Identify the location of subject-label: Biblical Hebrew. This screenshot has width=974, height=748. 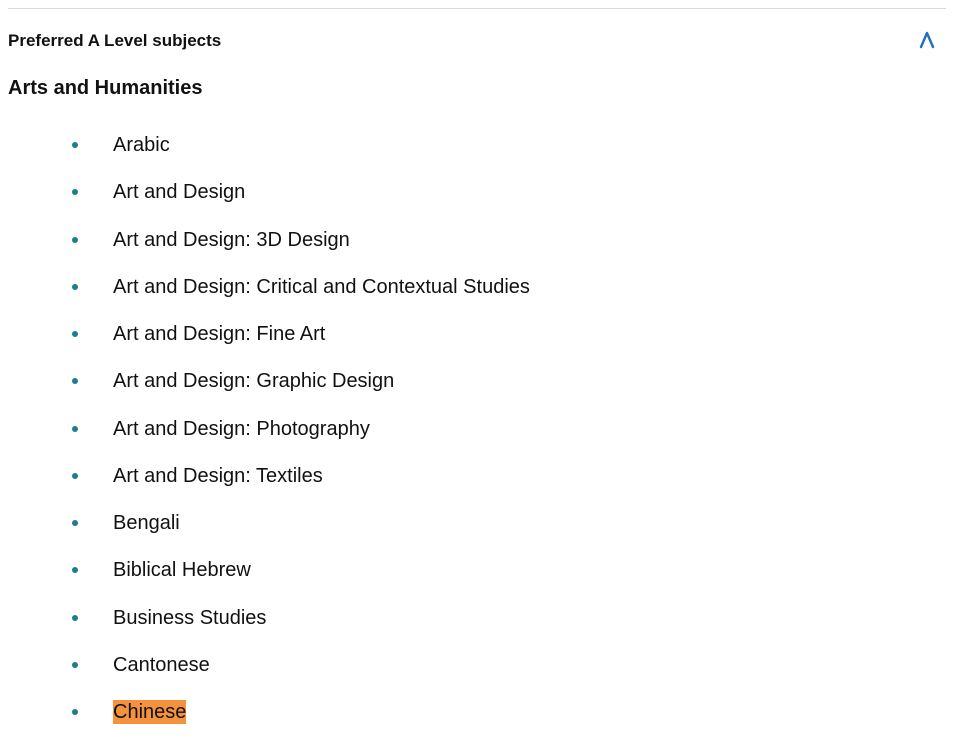
(182, 570).